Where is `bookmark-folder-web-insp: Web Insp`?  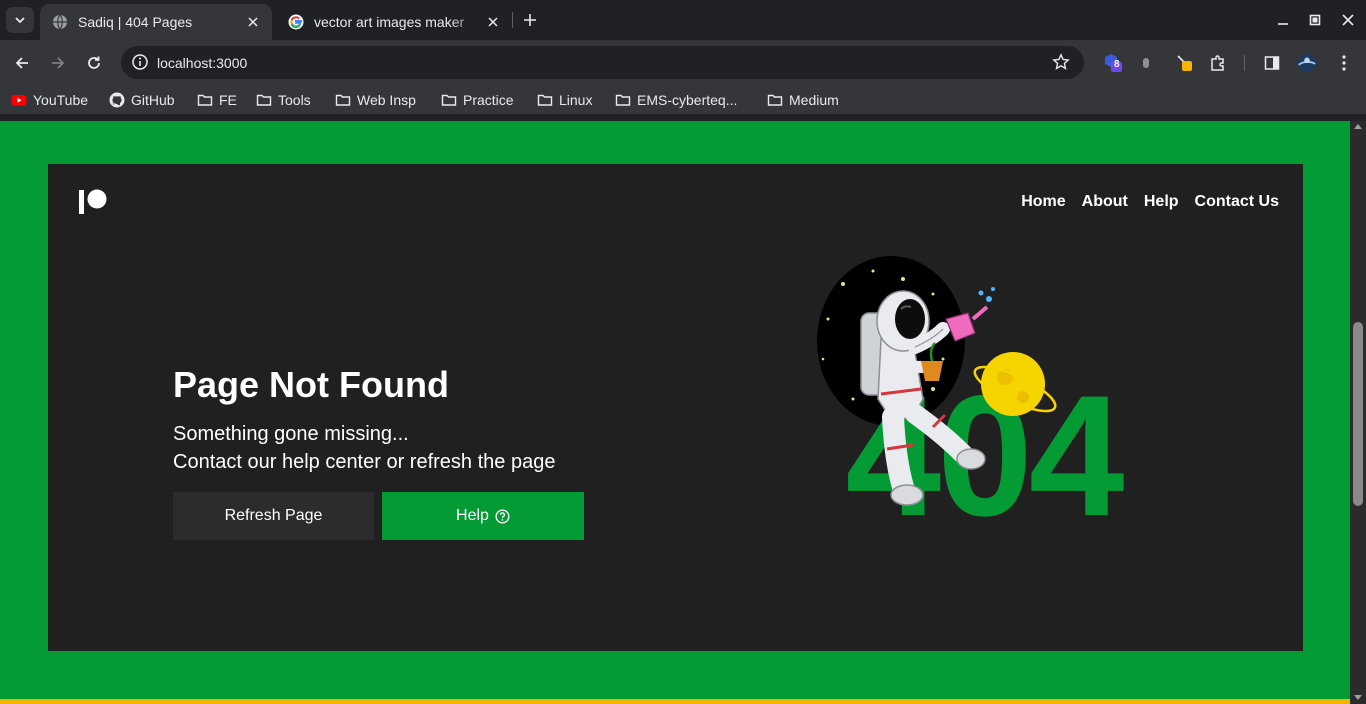
bookmark-folder-web-insp: Web Insp is located at coordinates (375, 100).